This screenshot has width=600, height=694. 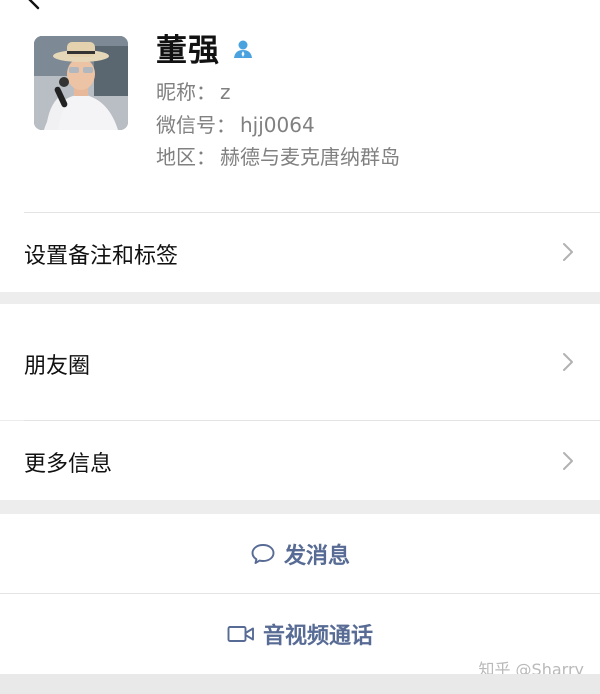 What do you see at coordinates (101, 256) in the screenshot?
I see `remark-tags-label: 设置备注和标签` at bounding box center [101, 256].